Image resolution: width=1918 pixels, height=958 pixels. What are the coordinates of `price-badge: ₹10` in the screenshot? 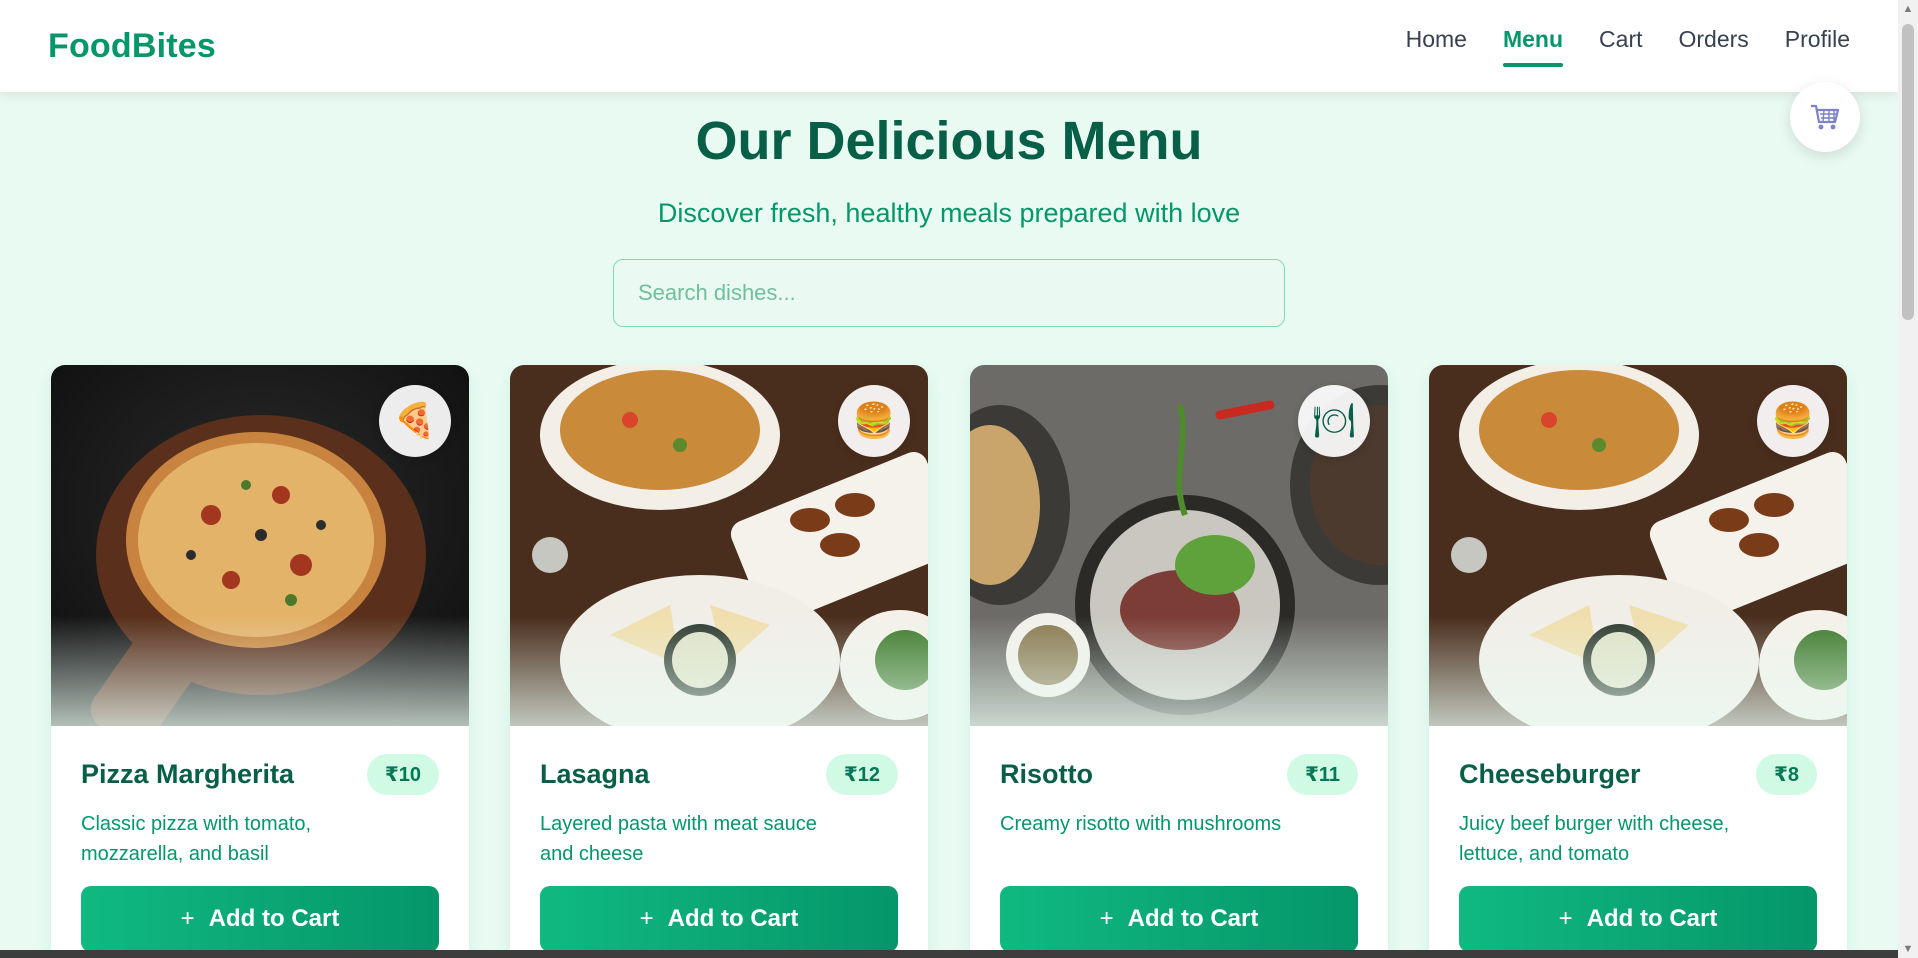 It's located at (402, 774).